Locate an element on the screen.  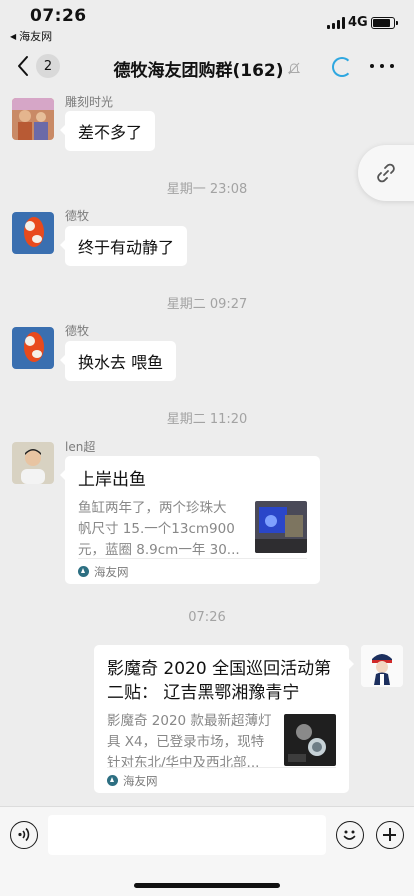
timestamp-label: 星期二 09:27 is located at coordinates (207, 304).